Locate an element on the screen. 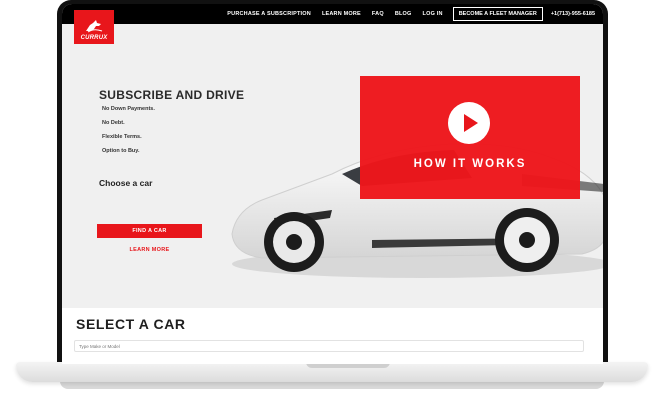 This screenshot has height=408, width=664. horse-logo-icon is located at coordinates (94, 26).